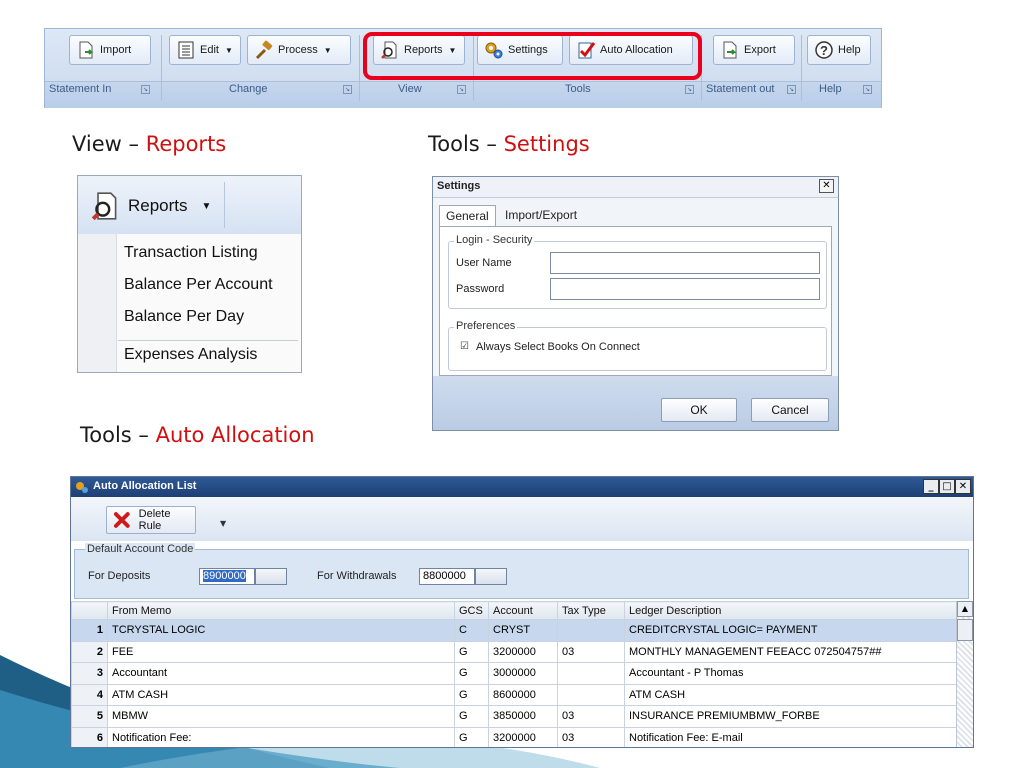 The height and width of the screenshot is (768, 1024). What do you see at coordinates (89, 716) in the screenshot?
I see `row-number: 5` at bounding box center [89, 716].